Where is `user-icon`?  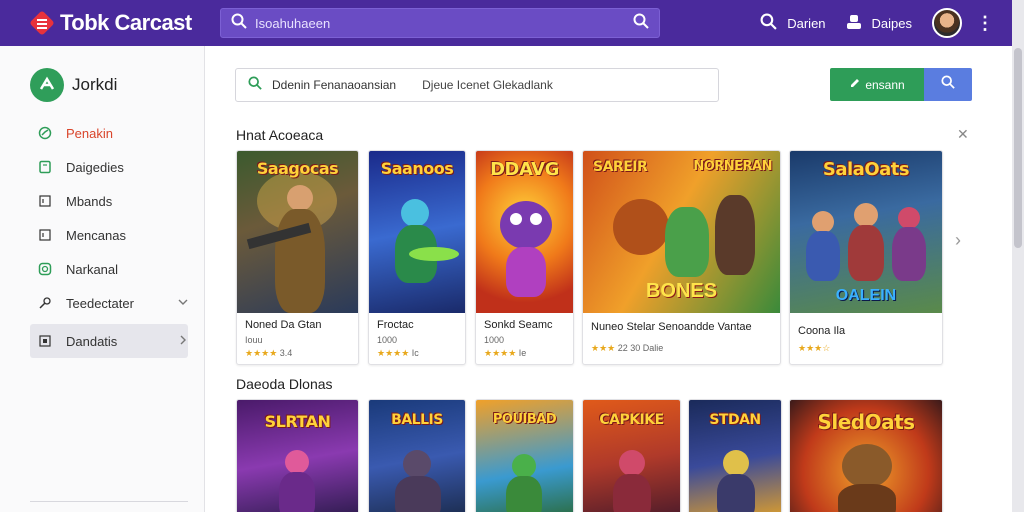
user-icon is located at coordinates (854, 23).